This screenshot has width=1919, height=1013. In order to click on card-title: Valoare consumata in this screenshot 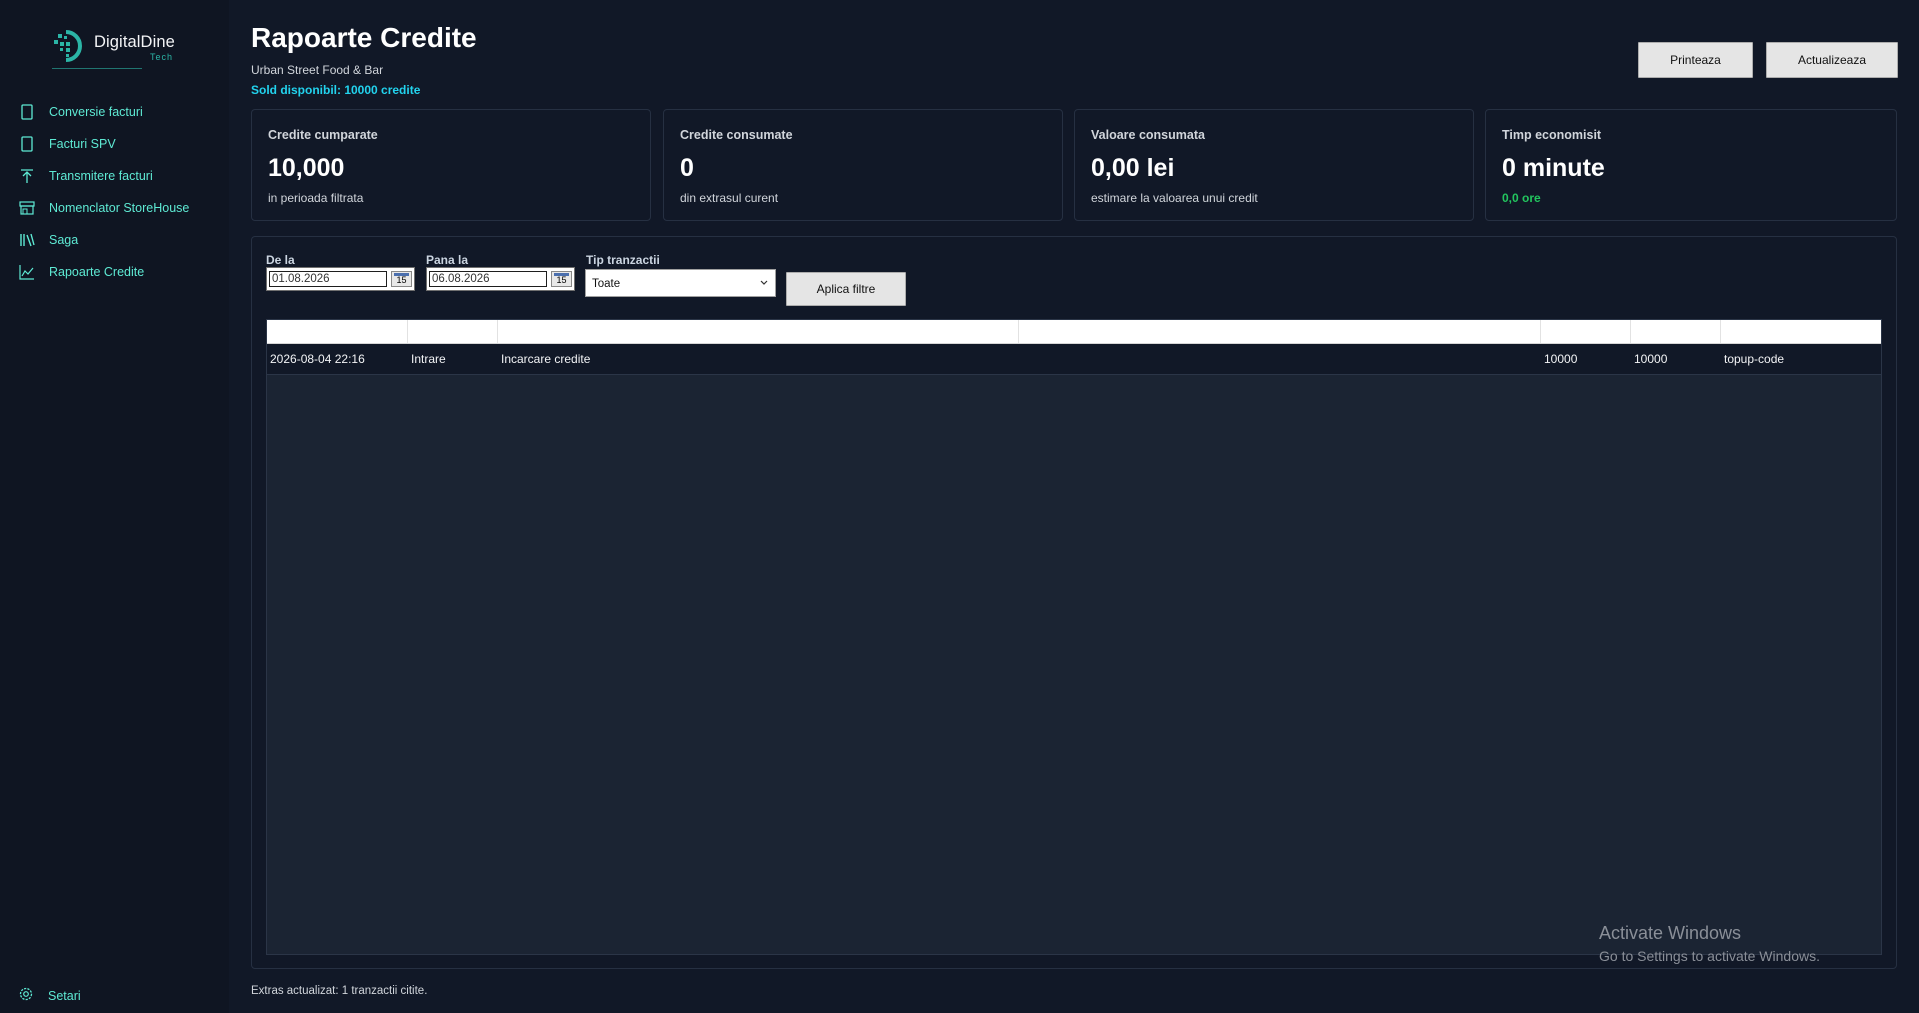, I will do `click(1148, 135)`.